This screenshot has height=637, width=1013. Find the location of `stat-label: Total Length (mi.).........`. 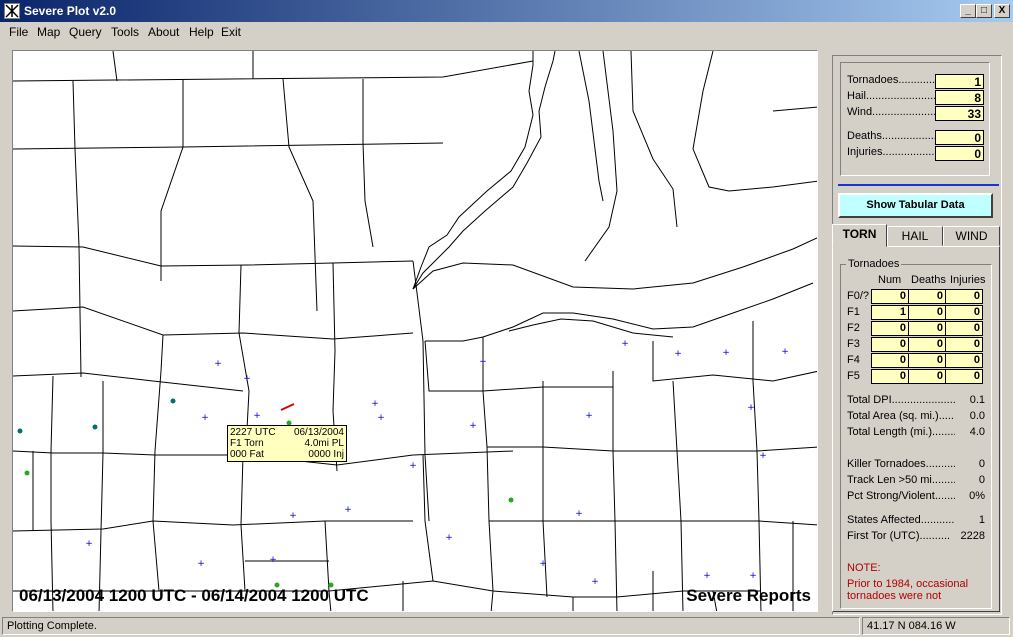

stat-label: Total Length (mi.)......... is located at coordinates (901, 432).